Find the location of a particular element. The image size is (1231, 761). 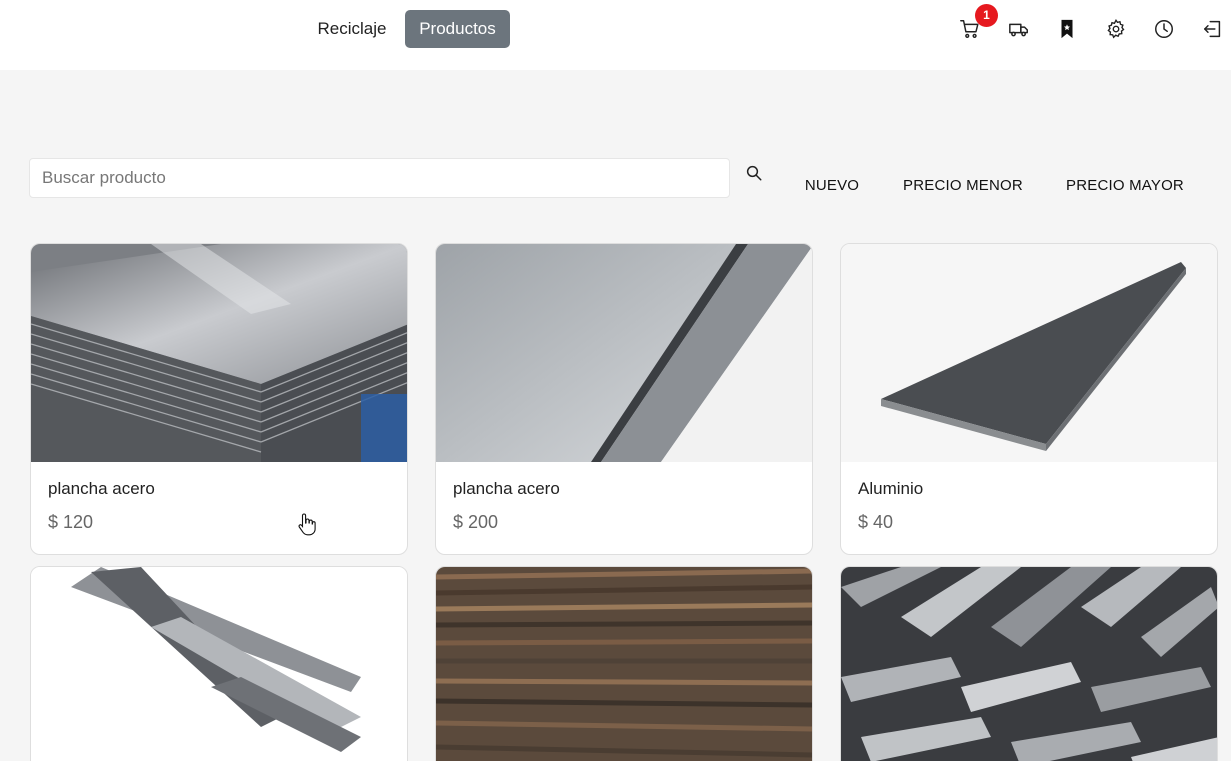

sort-nuevo-button: NUEVO is located at coordinates (832, 186).